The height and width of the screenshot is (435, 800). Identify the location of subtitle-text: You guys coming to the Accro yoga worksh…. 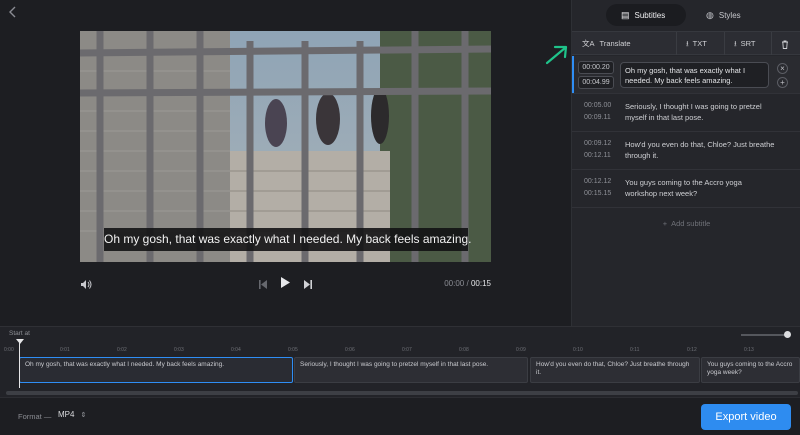
(683, 188).